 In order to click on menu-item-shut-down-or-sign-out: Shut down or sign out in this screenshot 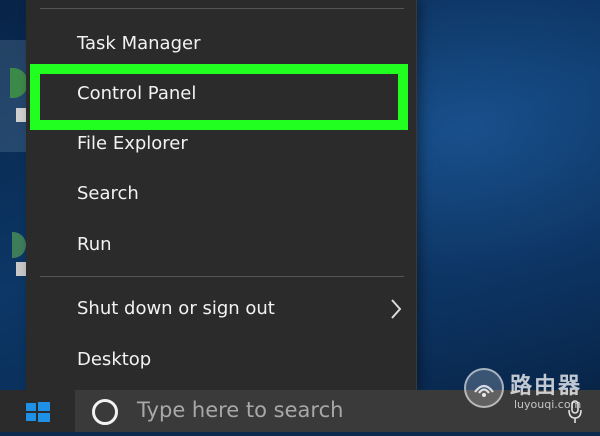, I will do `click(221, 309)`.